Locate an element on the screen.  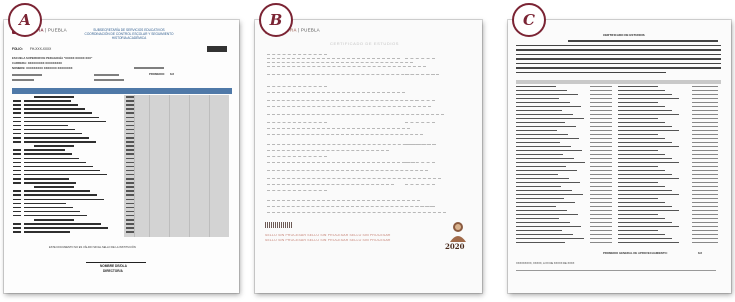
student-name: NOMBRE: XXXXXXXXX XXXXXXX XXXXXXXX is located at coordinates (42, 68).